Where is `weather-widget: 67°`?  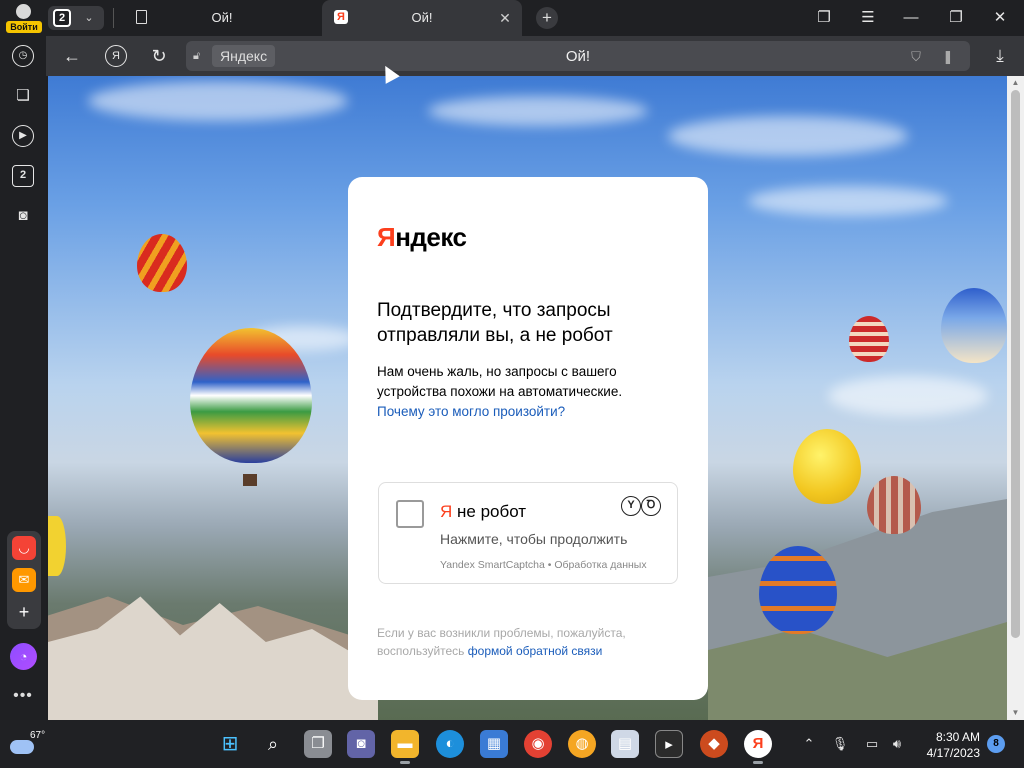 weather-widget: 67° is located at coordinates (28, 744).